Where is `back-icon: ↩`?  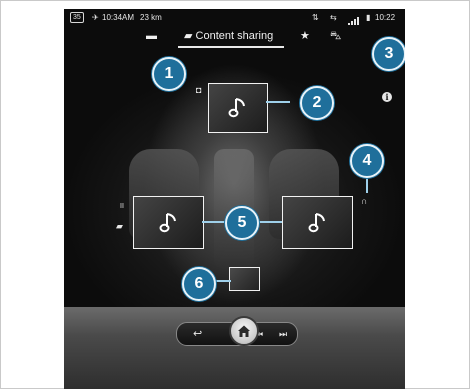
back-icon: ↩ is located at coordinates (197, 334).